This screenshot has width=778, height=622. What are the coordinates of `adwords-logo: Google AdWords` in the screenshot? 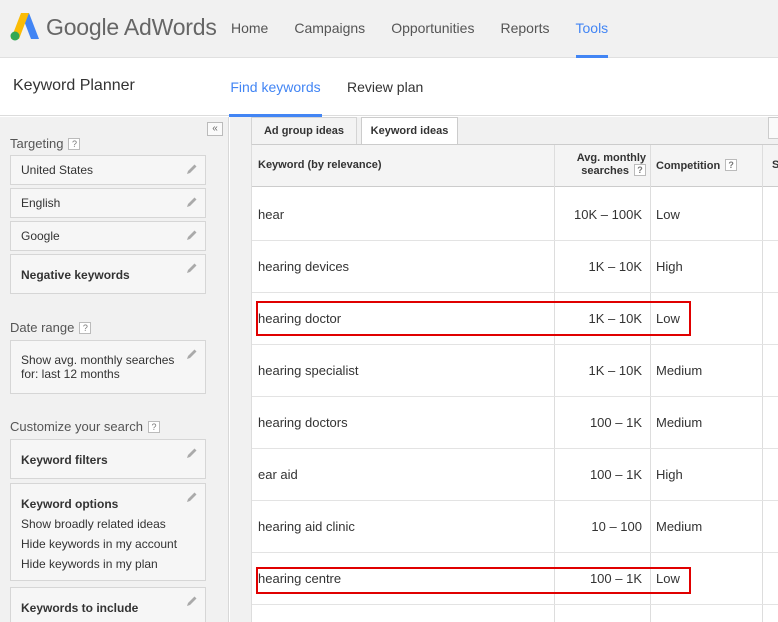 It's located at (113, 27).